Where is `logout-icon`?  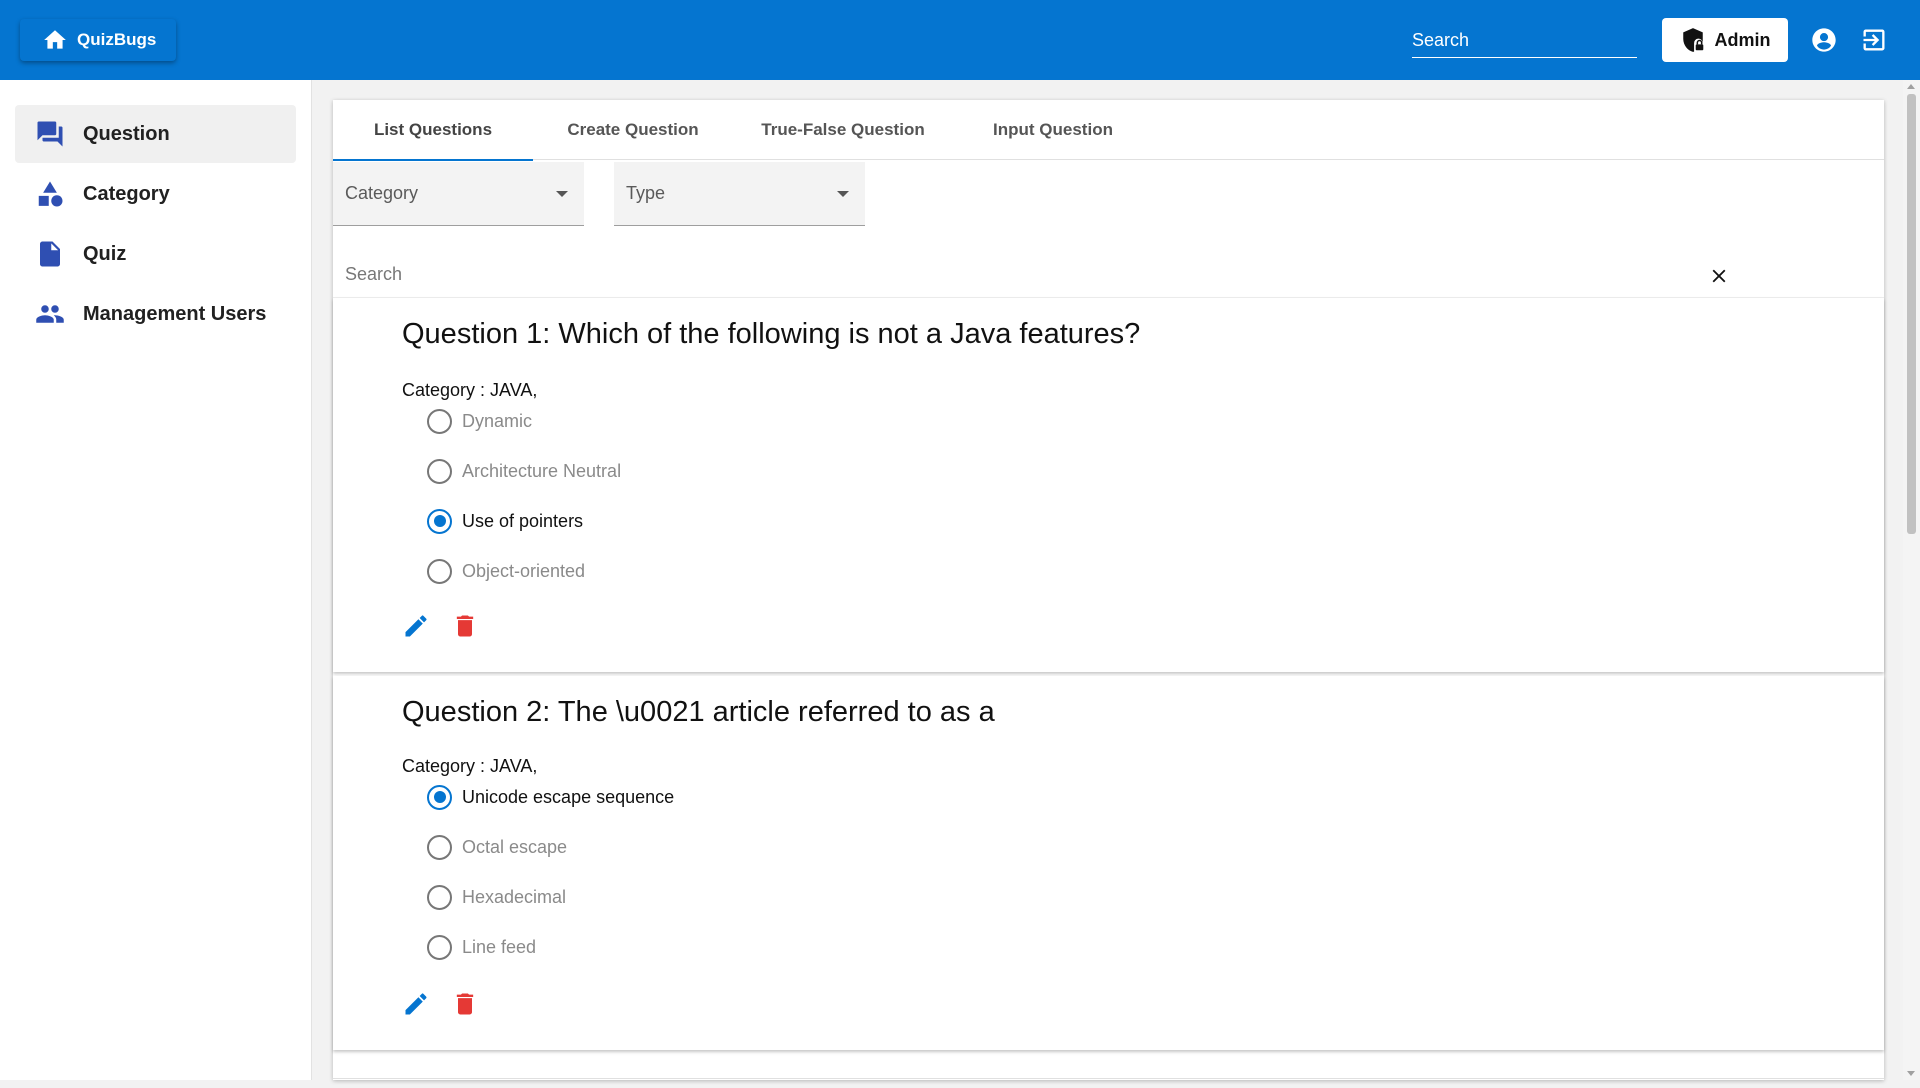
logout-icon is located at coordinates (1874, 40).